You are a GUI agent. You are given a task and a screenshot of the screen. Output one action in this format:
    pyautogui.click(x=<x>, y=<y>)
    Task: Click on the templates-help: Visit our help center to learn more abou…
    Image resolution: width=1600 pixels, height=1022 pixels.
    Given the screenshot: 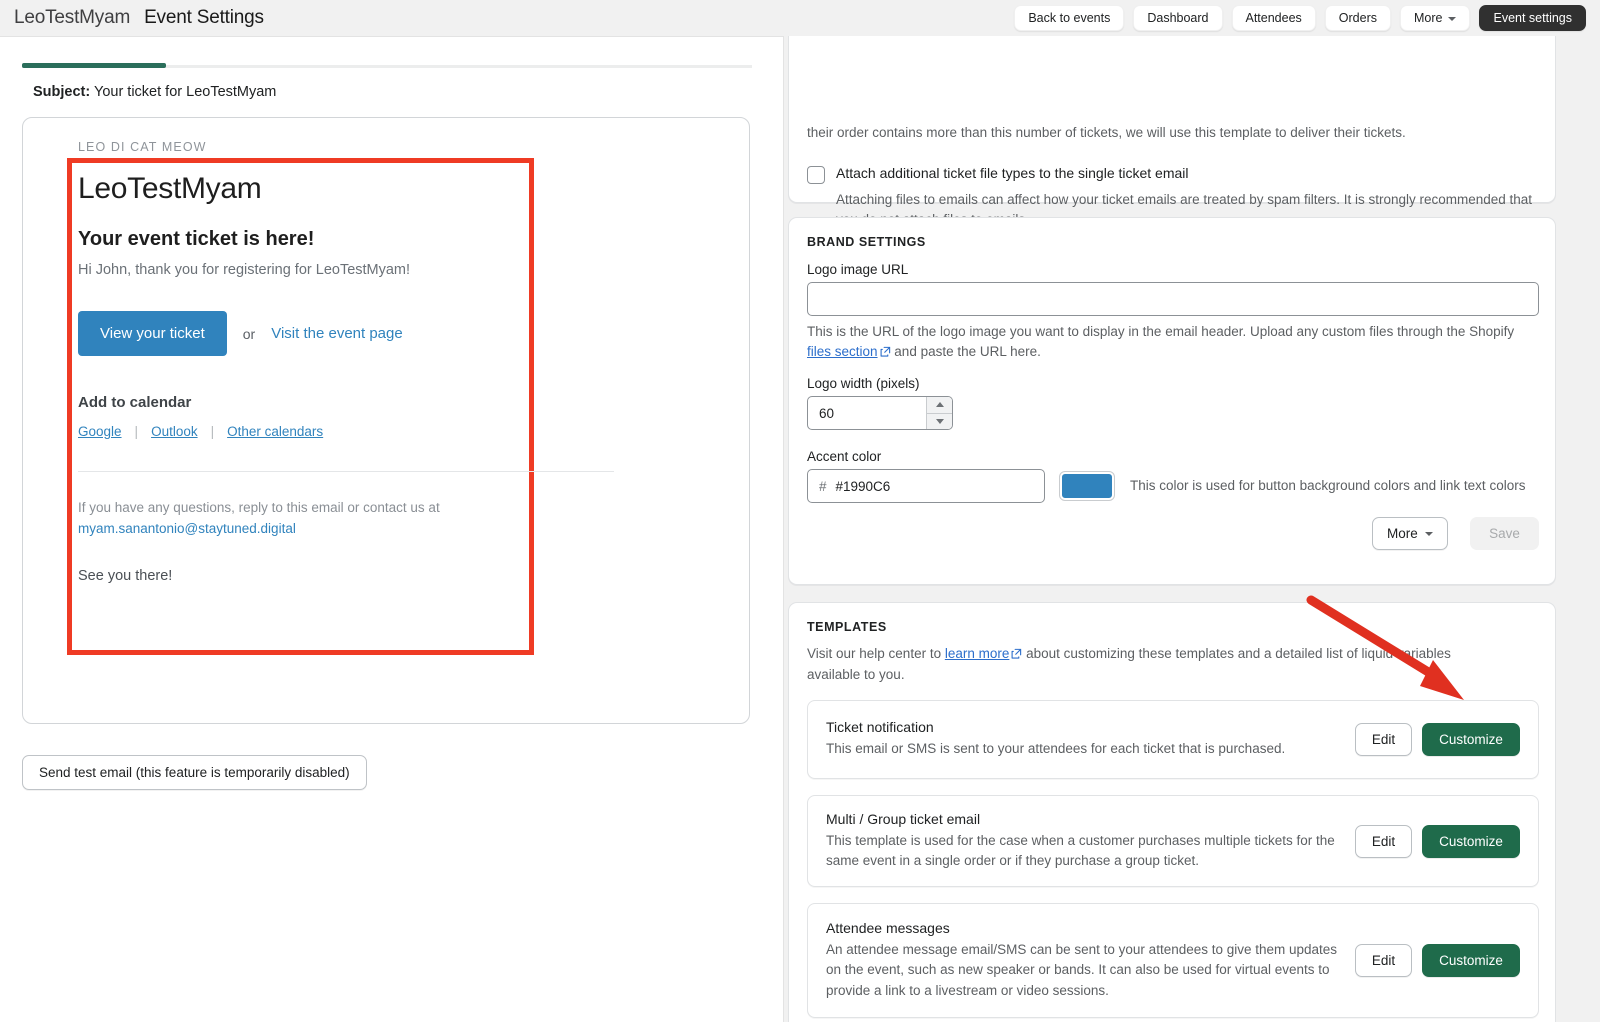 What is the action you would take?
    pyautogui.click(x=1157, y=665)
    